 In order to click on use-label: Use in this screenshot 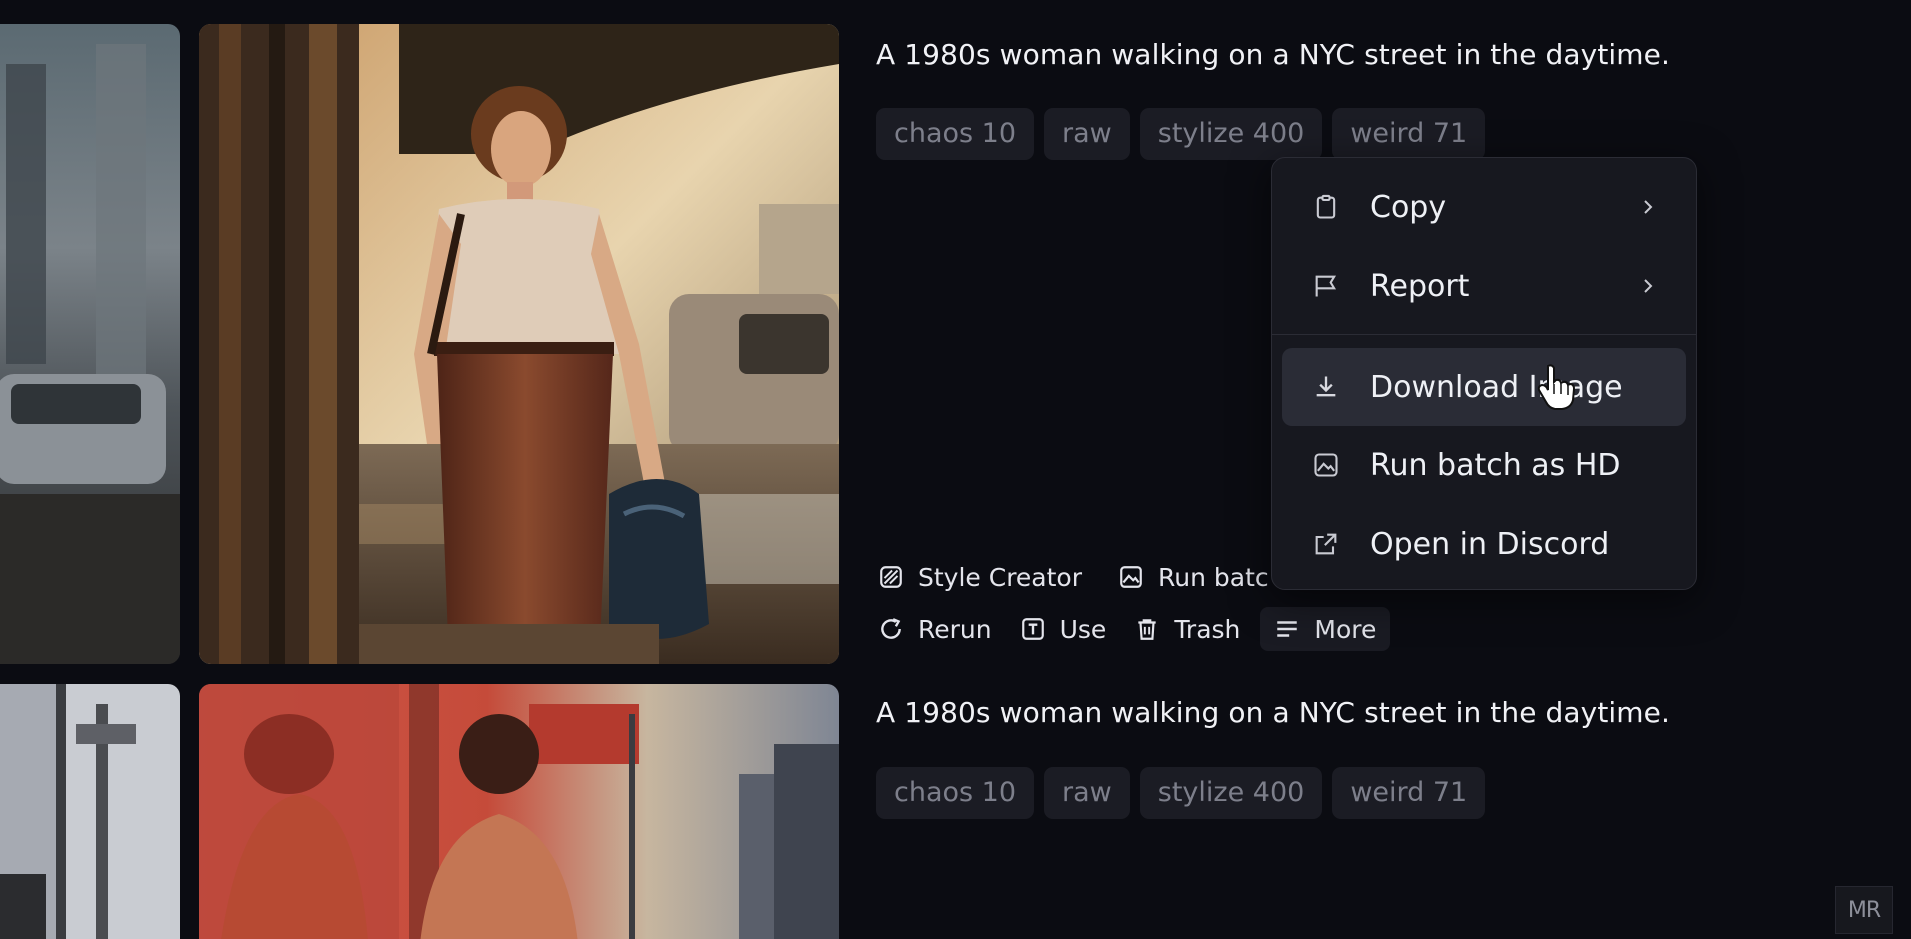, I will do `click(1083, 629)`.